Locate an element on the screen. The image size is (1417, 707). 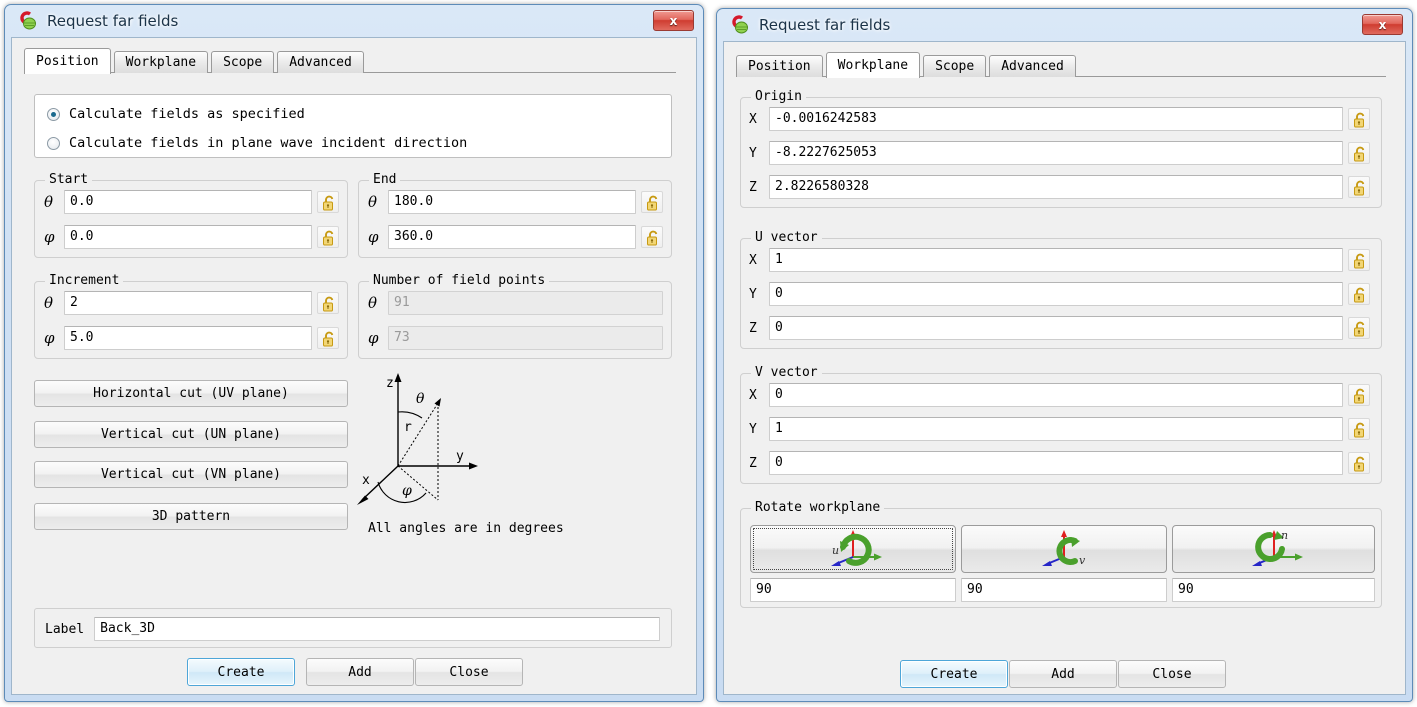
end-theta-input: 180.0 is located at coordinates (512, 202).